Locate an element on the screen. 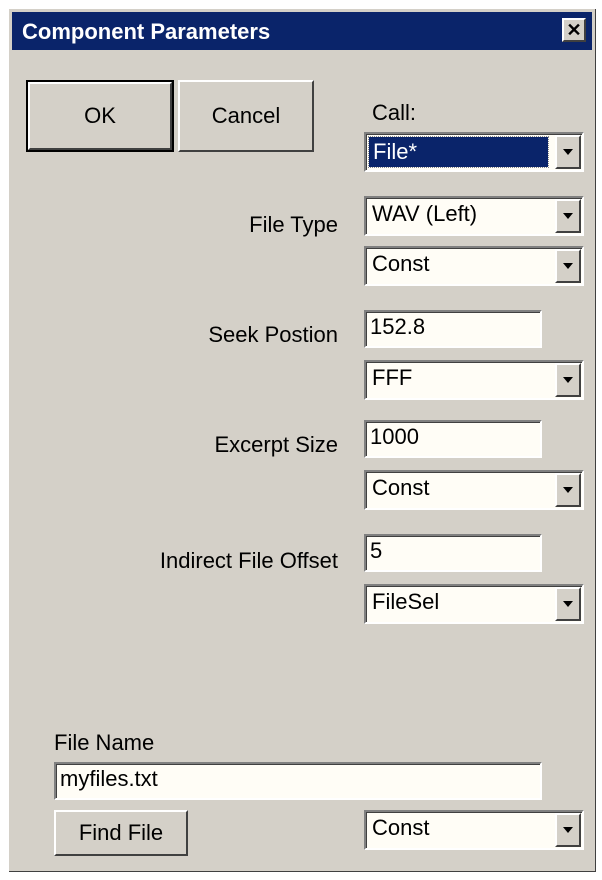 The image size is (602, 880). close-icon: ✕ is located at coordinates (574, 30).